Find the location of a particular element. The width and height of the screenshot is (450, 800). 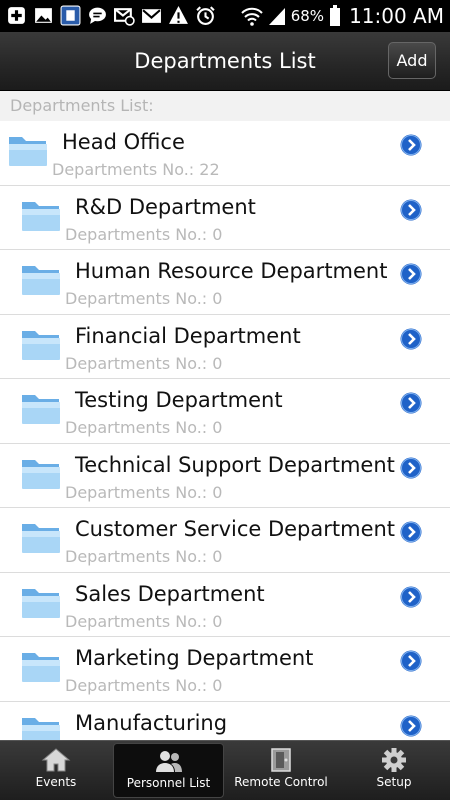

list-item: Marketing Department Departments No.: 0 is located at coordinates (225, 669).